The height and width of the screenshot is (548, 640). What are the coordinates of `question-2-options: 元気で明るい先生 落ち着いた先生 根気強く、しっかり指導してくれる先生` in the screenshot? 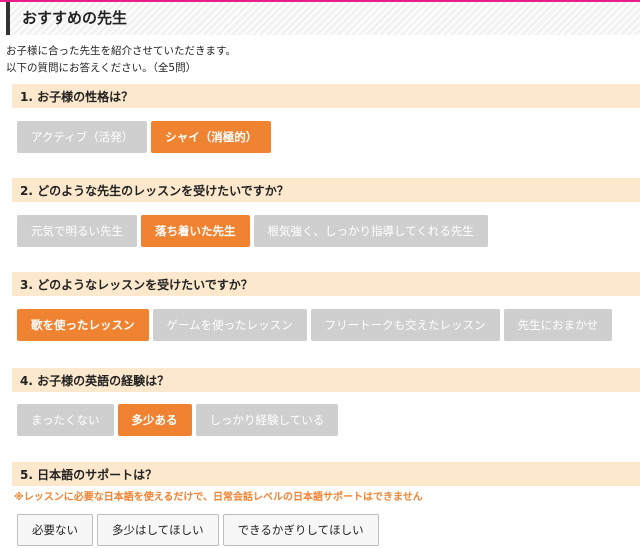 It's located at (252, 231).